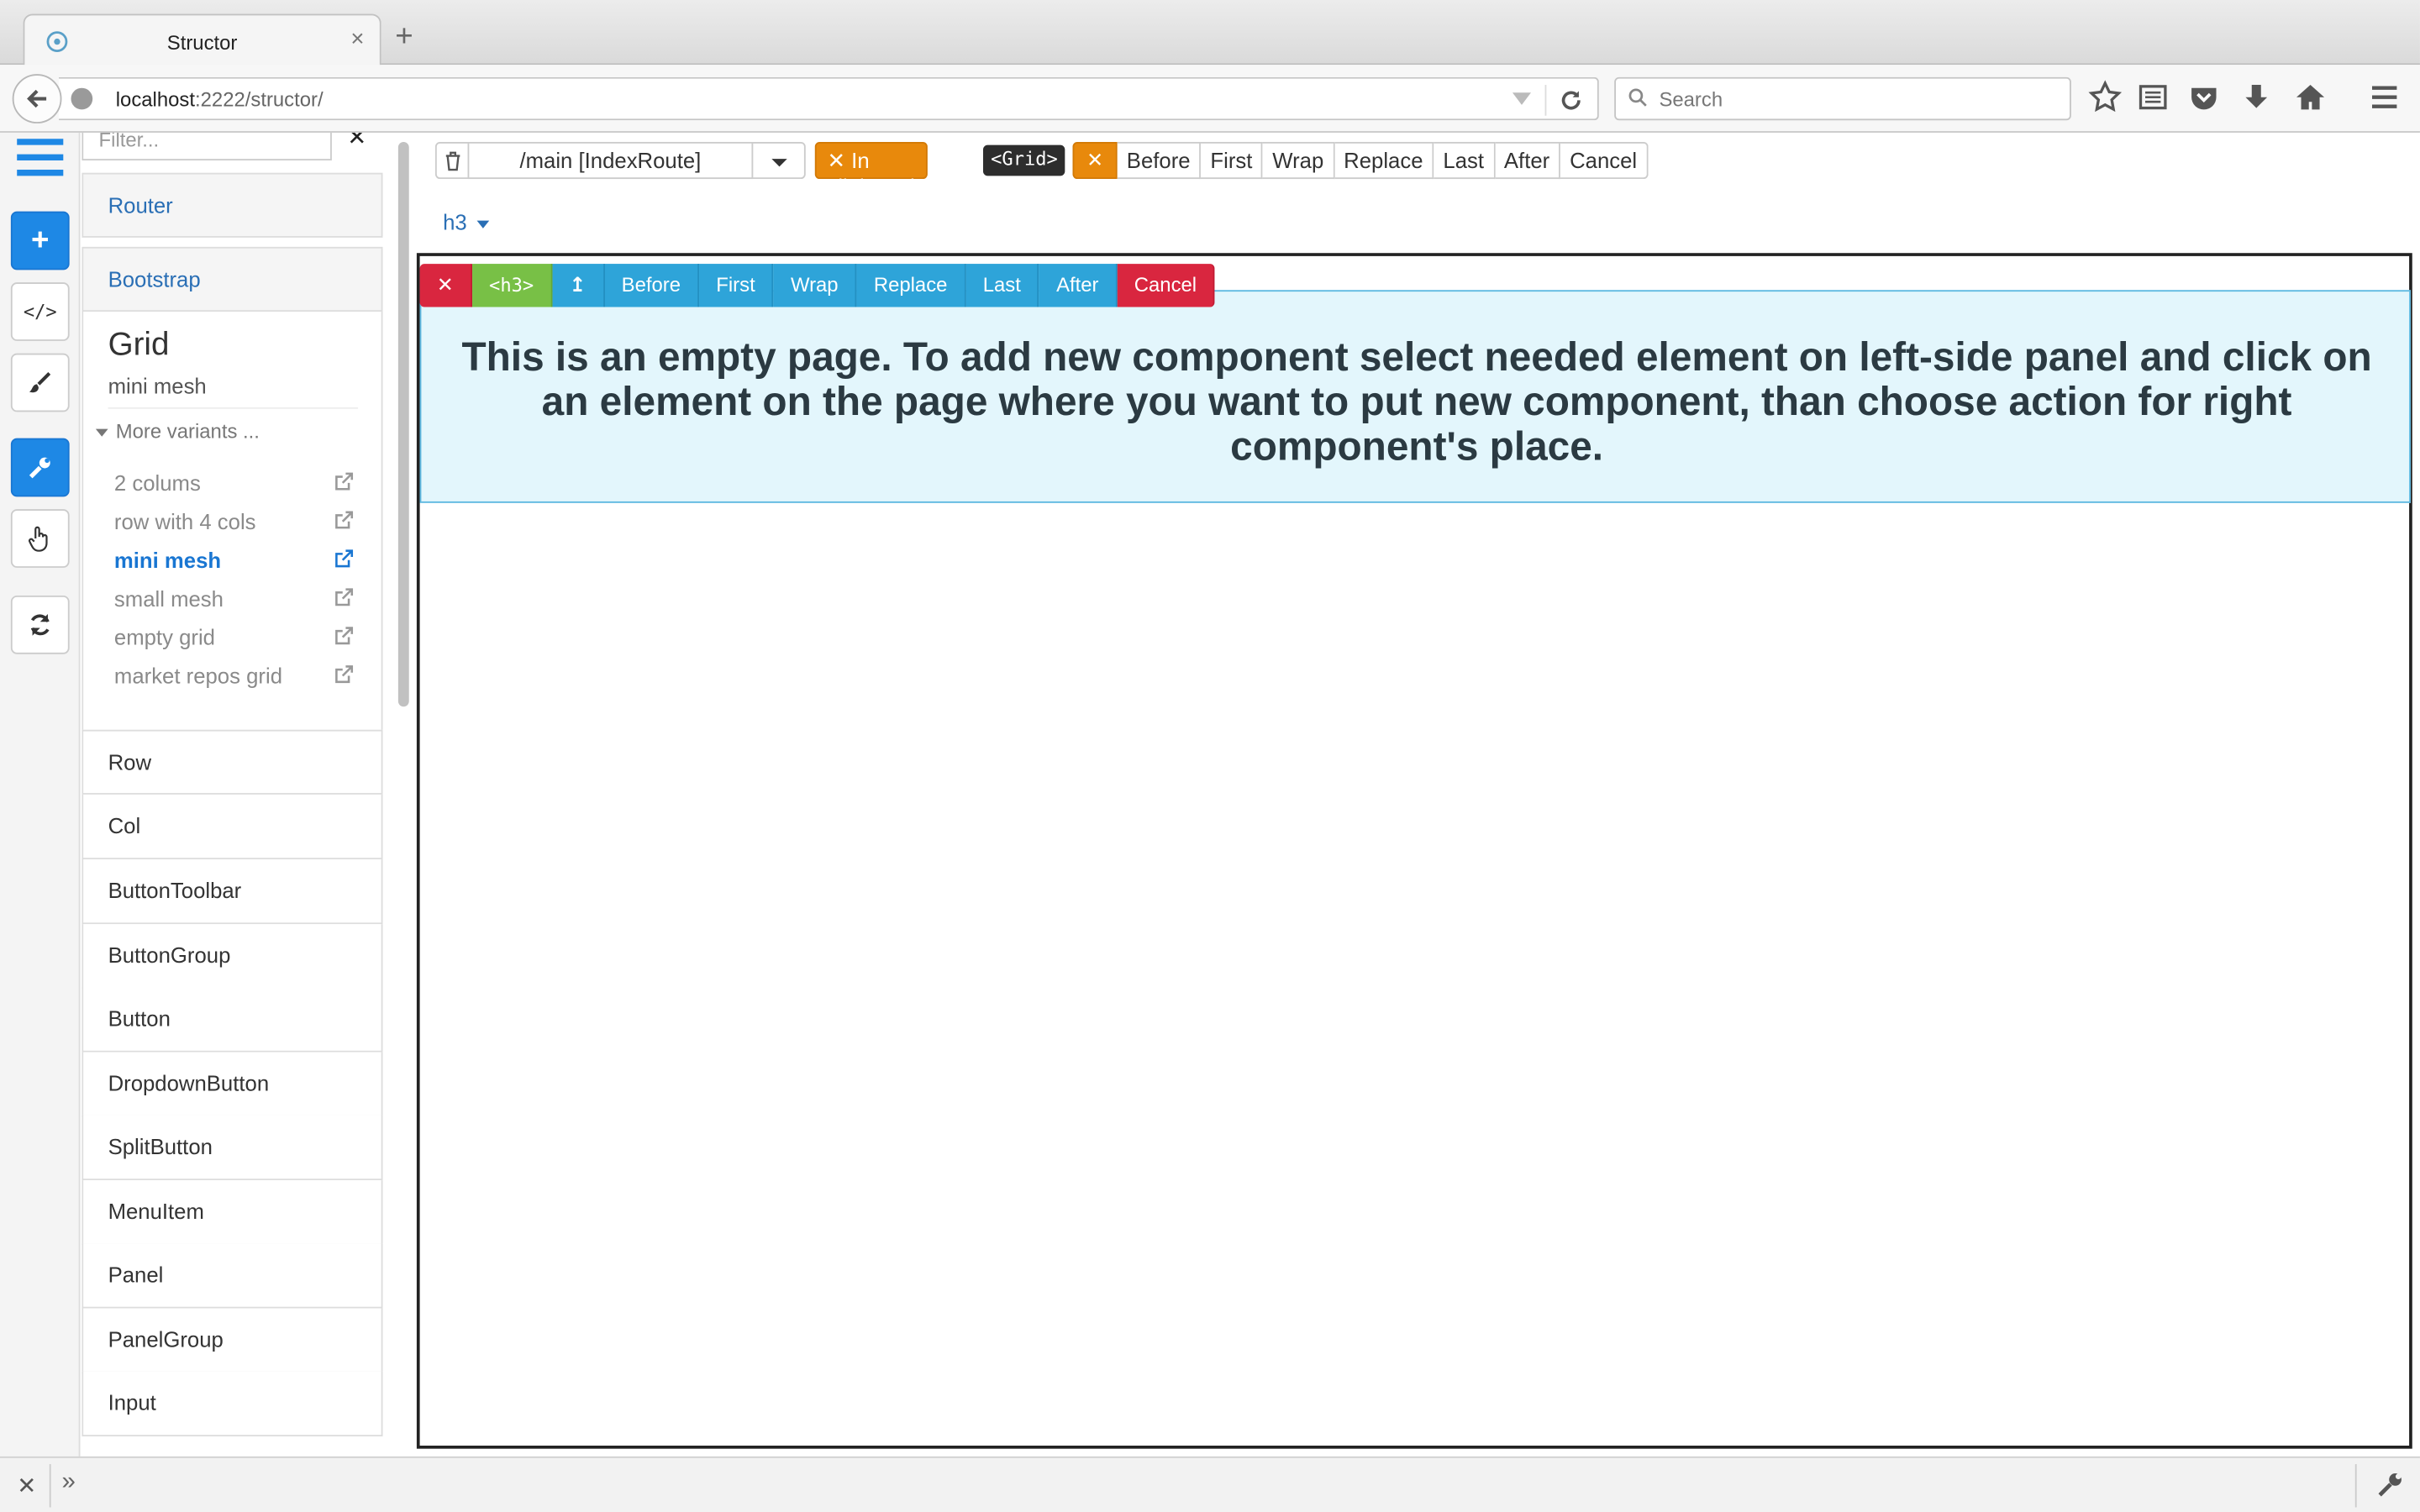  I want to click on overlay-after-button: After, so click(1078, 285).